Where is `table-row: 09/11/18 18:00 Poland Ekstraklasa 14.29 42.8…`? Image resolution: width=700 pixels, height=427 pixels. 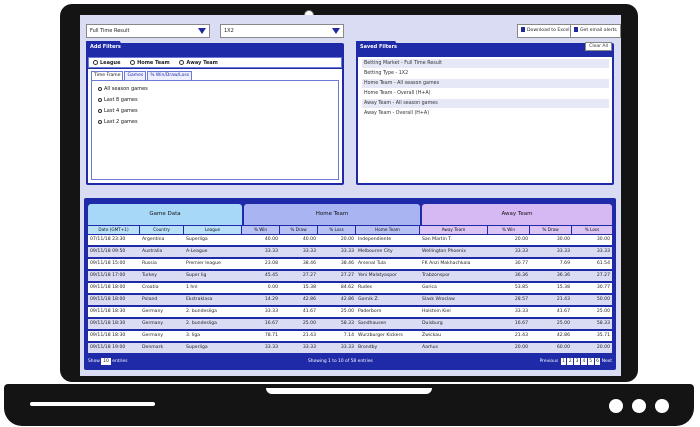 table-row: 09/11/18 18:00 Poland Ekstraklasa 14.29 42.8… is located at coordinates (350, 300).